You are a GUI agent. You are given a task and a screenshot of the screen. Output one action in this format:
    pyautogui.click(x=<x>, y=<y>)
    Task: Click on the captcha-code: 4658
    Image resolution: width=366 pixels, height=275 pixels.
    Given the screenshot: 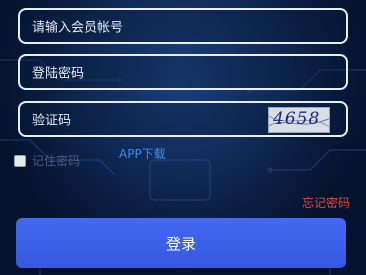 What is the action you would take?
    pyautogui.click(x=297, y=119)
    